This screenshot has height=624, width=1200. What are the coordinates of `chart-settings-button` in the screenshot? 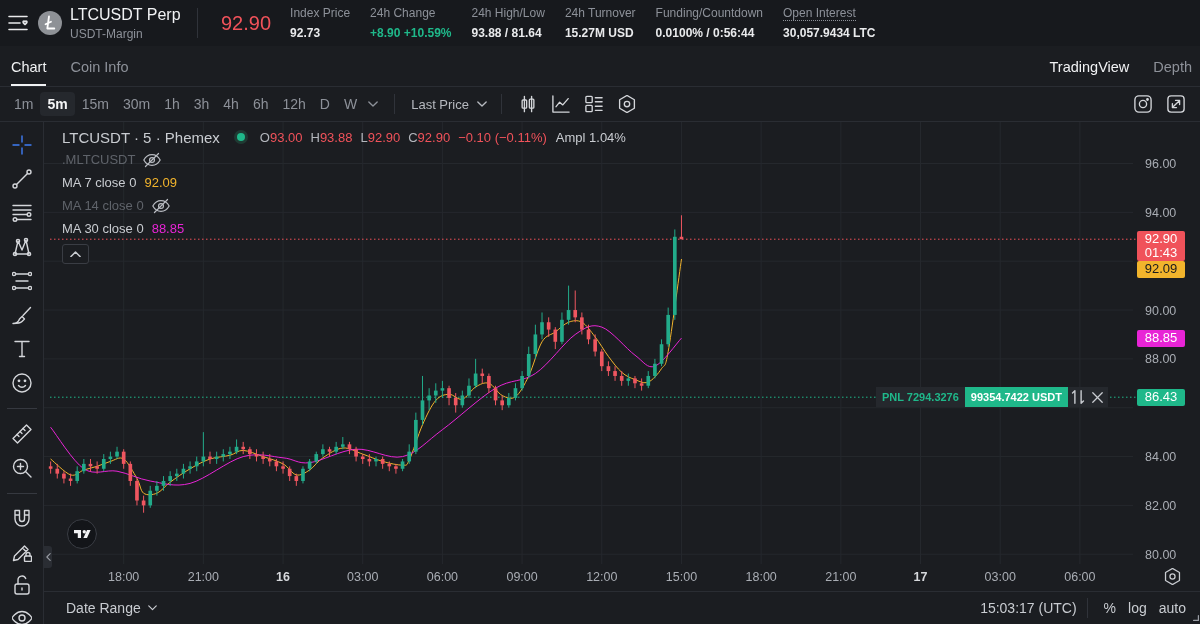 It's located at (1172, 576).